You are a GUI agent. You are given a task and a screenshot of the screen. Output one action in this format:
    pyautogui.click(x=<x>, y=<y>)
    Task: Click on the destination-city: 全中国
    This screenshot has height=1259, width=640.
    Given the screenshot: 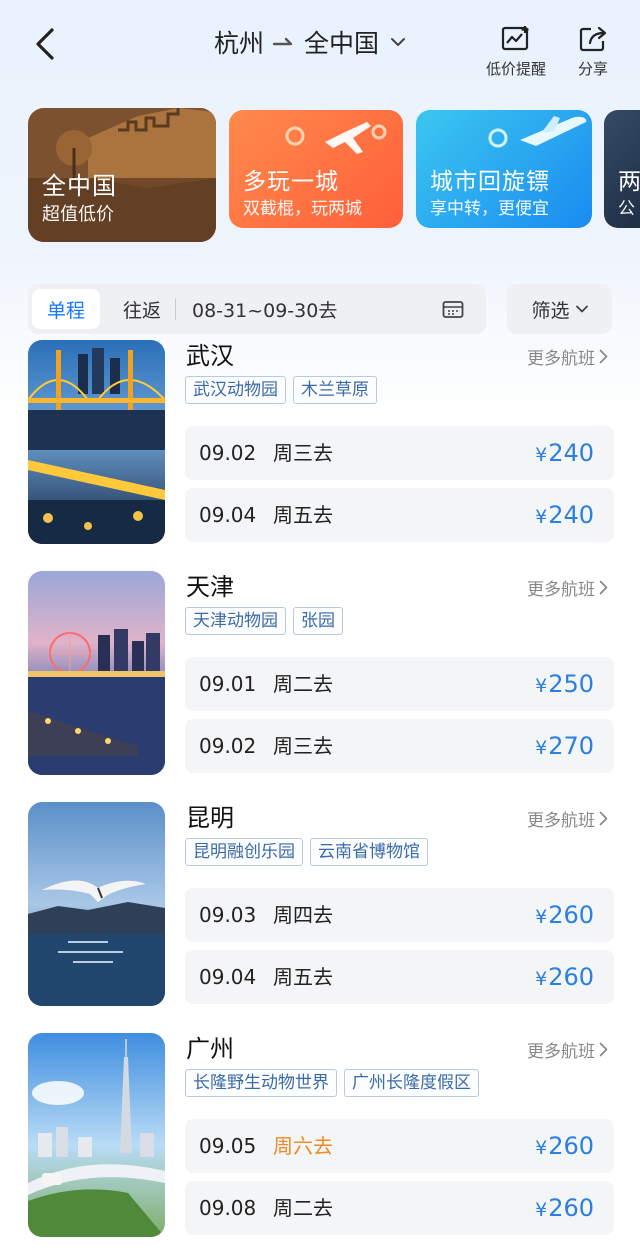 What is the action you would take?
    pyautogui.click(x=342, y=43)
    